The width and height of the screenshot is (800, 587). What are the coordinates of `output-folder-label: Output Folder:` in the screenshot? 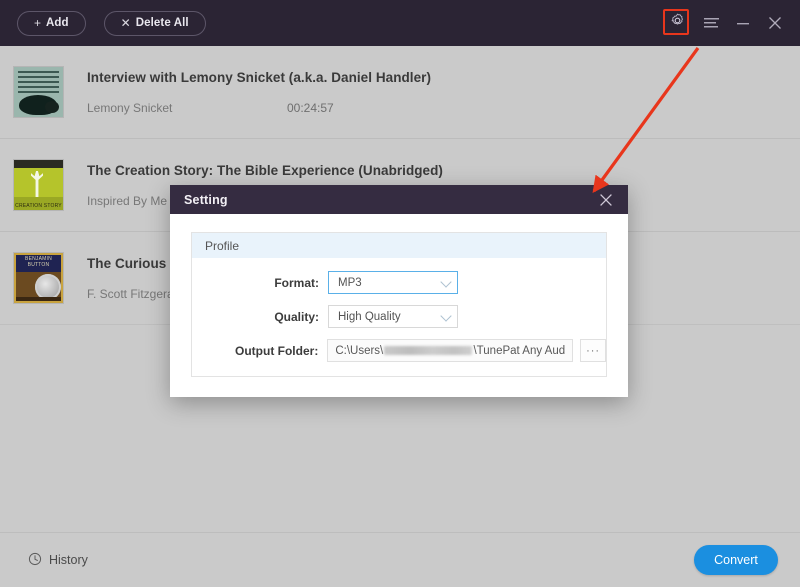 It's located at (277, 350).